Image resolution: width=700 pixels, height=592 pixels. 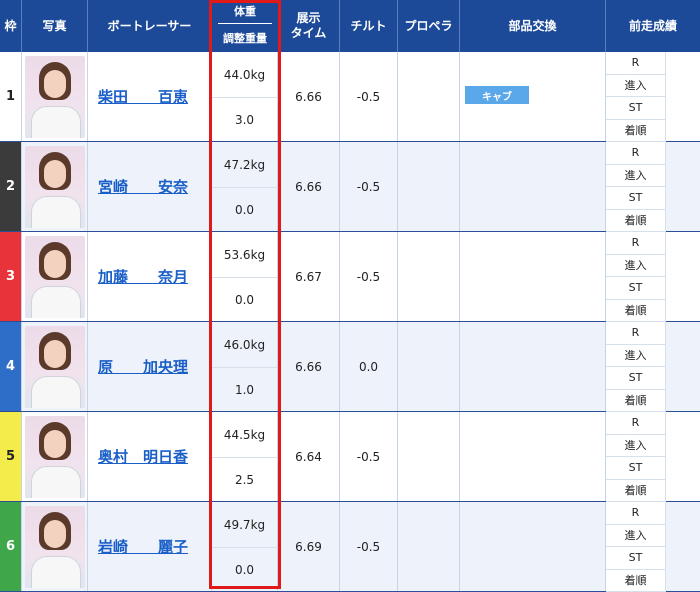 I want to click on header-exhibit: 展示 タイム, so click(x=309, y=26).